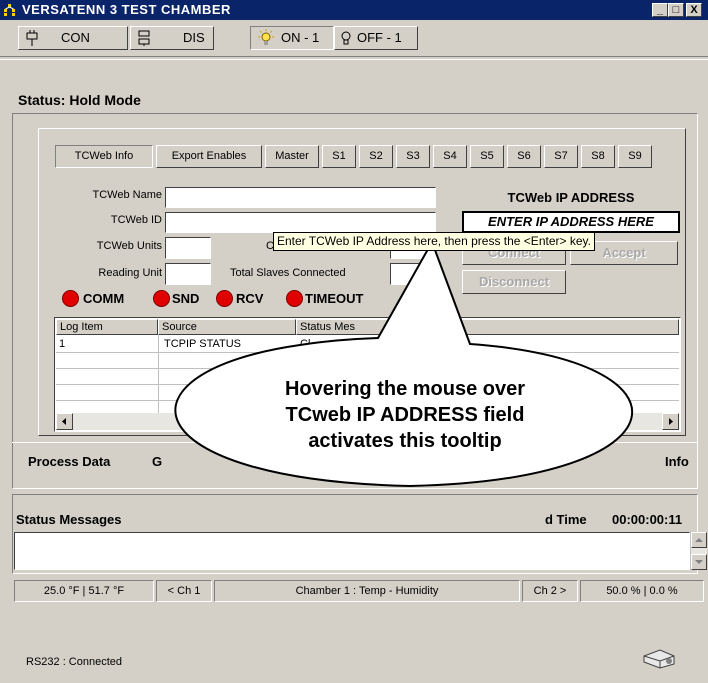 The height and width of the screenshot is (683, 708). I want to click on callout-line-3: activates this tooltip, so click(405, 441).